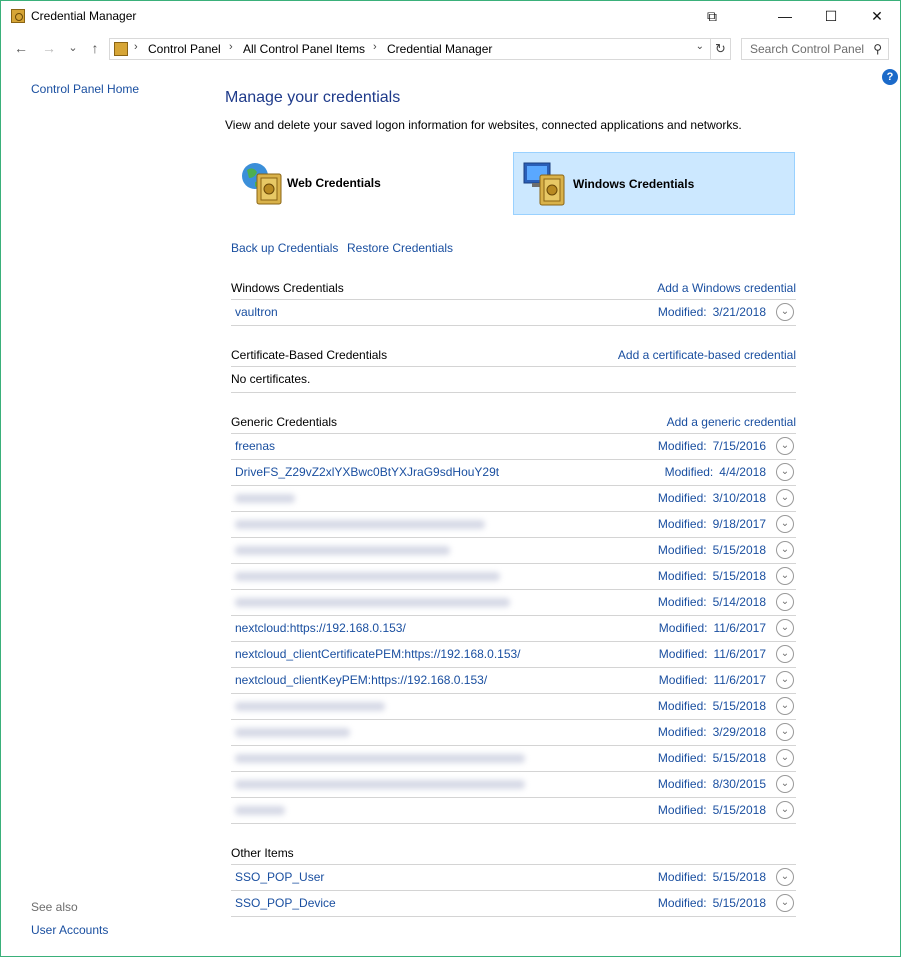  I want to click on search-icon: ⚲, so click(877, 49).